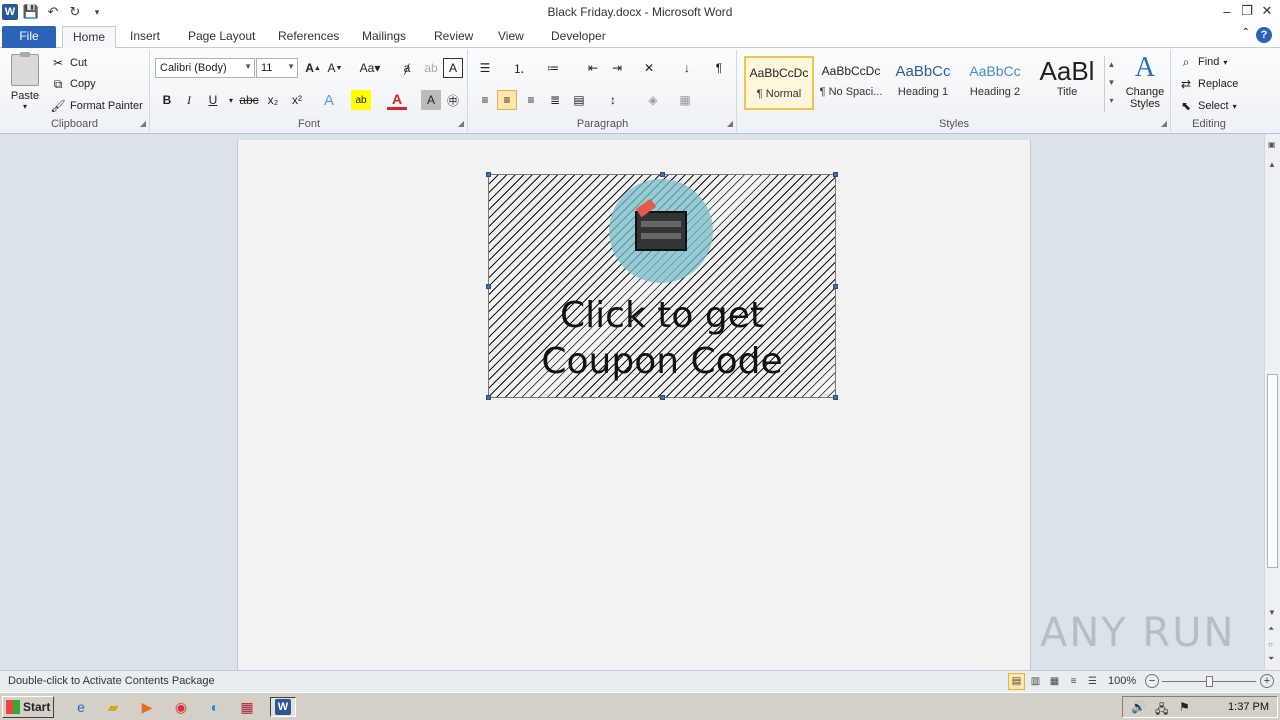  Describe the element at coordinates (145, 37) in the screenshot. I see `tab-insert: Insert` at that location.